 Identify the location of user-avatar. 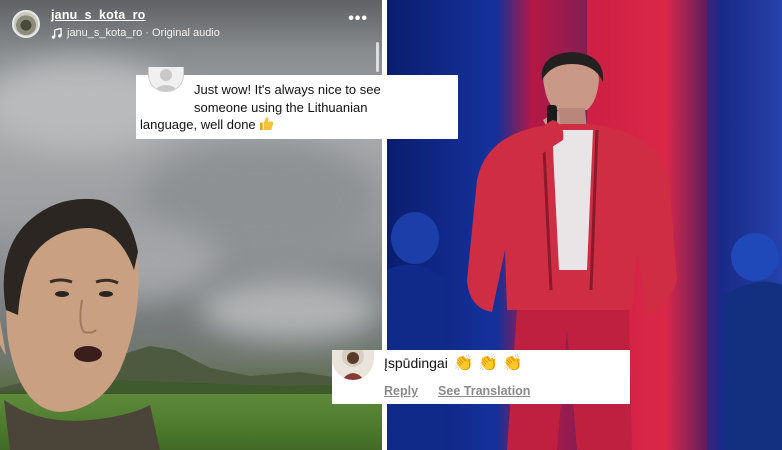
(26, 24).